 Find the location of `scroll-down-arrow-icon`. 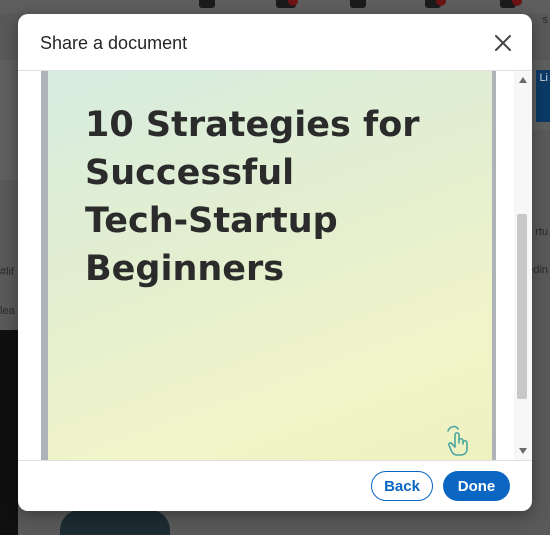

scroll-down-arrow-icon is located at coordinates (523, 451).